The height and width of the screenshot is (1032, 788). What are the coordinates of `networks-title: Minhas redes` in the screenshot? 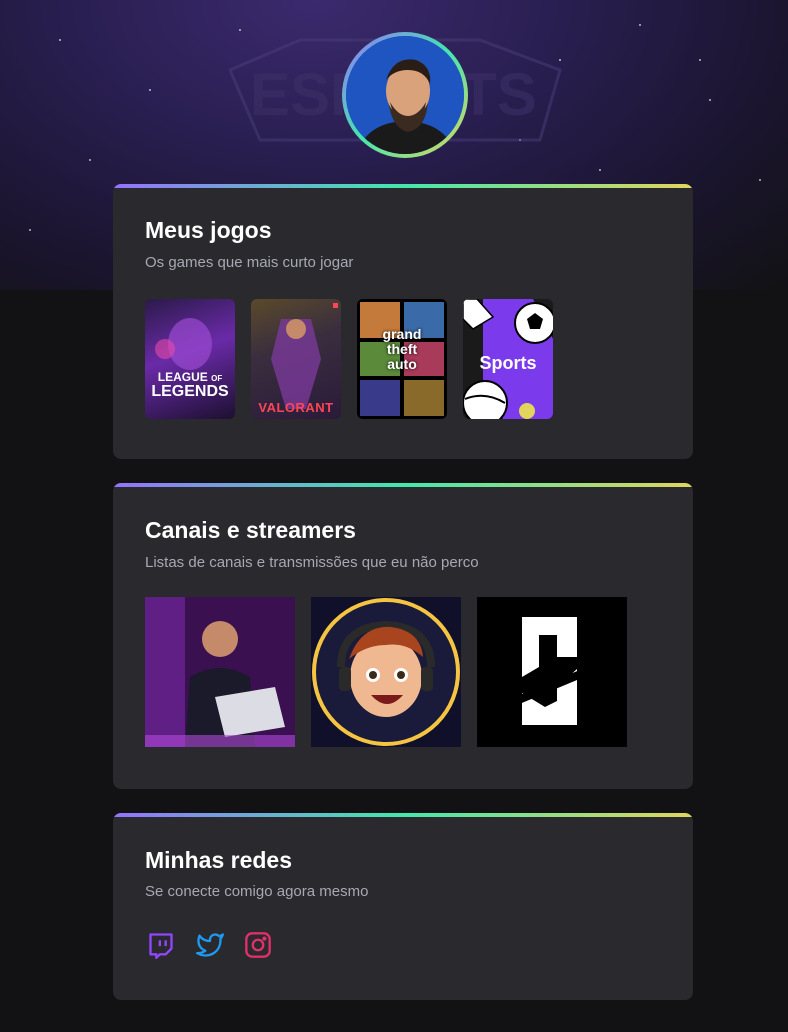 It's located at (218, 860).